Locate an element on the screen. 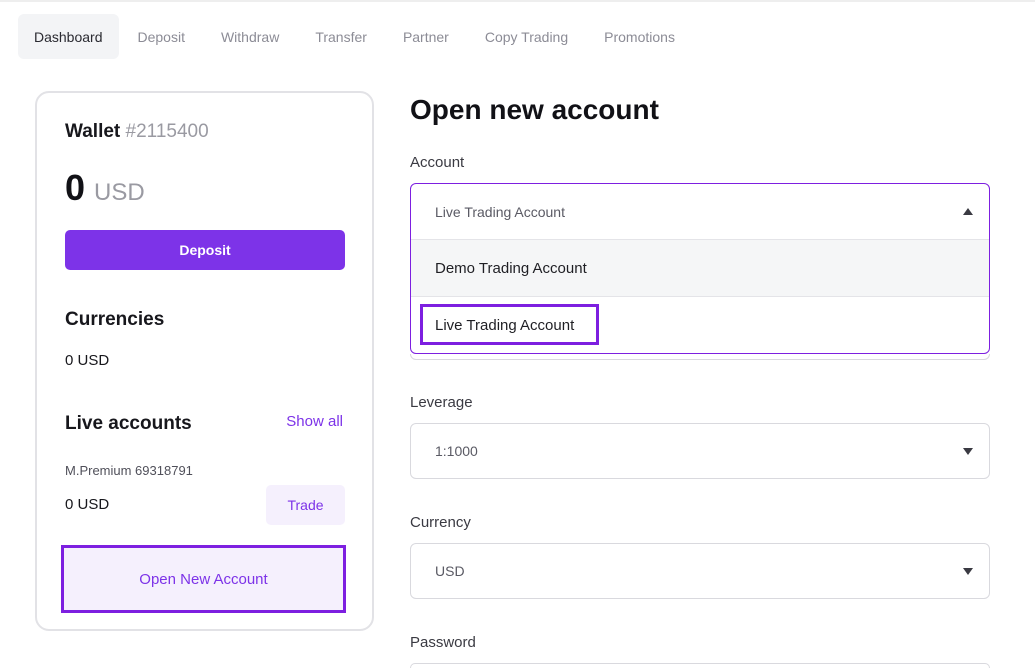 Image resolution: width=1035 pixels, height=668 pixels. show-all-link: Show all is located at coordinates (314, 421).